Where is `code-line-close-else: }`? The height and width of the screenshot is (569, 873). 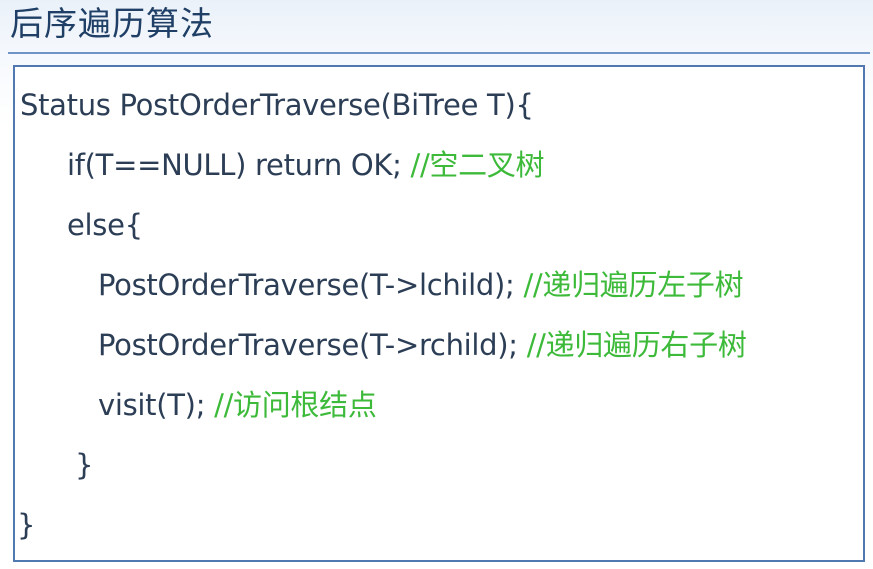 code-line-close-else: } is located at coordinates (84, 465).